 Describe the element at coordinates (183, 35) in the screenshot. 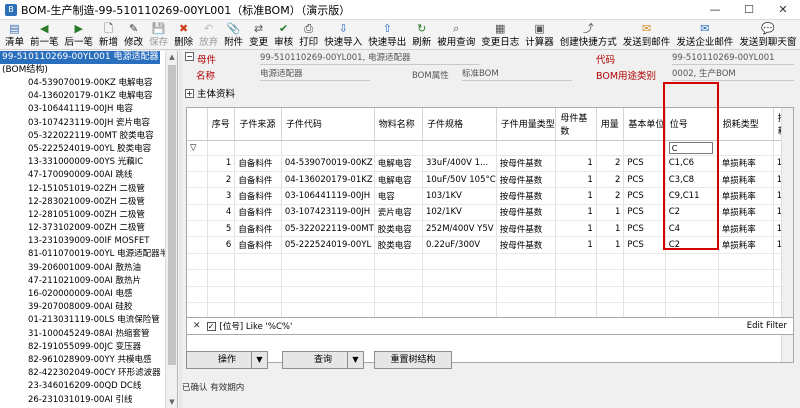

I see `toolbar-button-6: ✖ 删除` at that location.